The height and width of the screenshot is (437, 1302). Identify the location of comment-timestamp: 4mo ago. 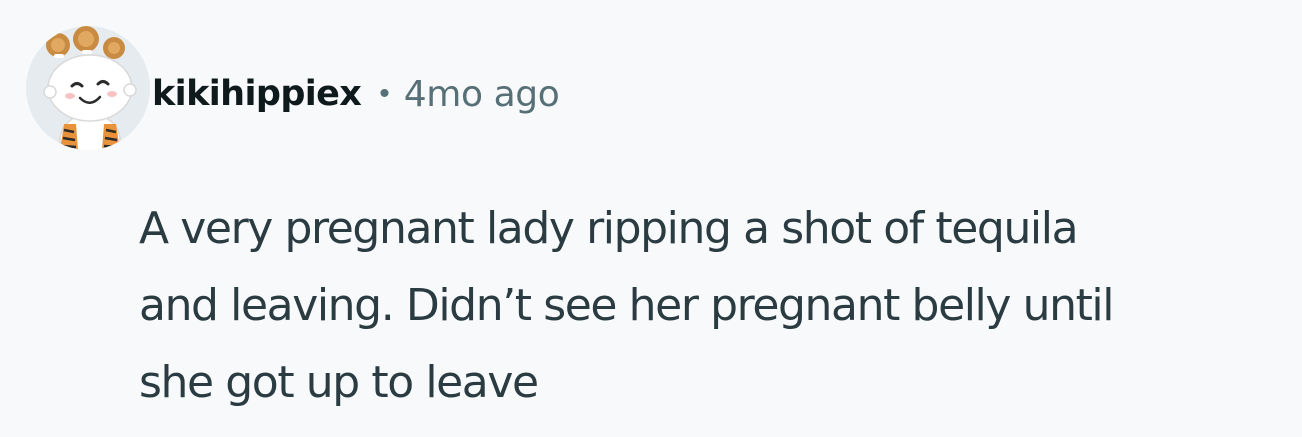
(482, 94).